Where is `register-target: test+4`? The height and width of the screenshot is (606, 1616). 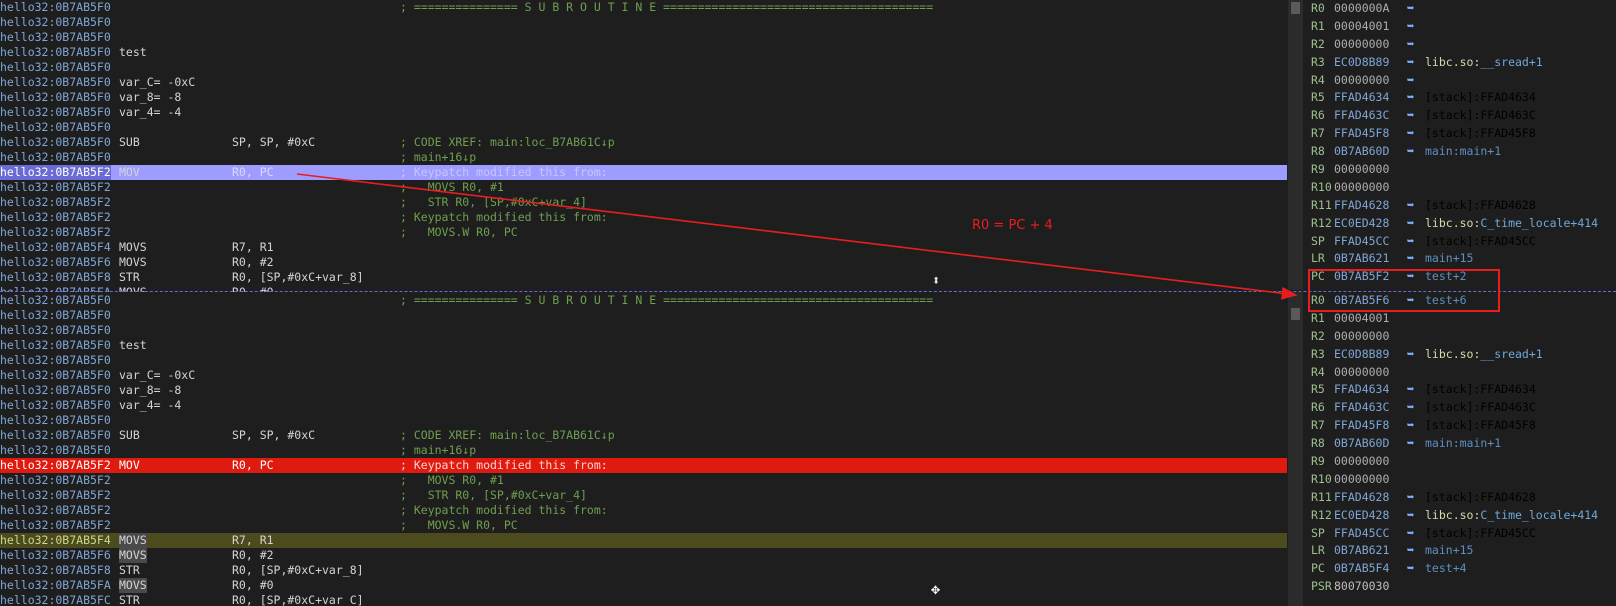 register-target: test+4 is located at coordinates (1446, 569).